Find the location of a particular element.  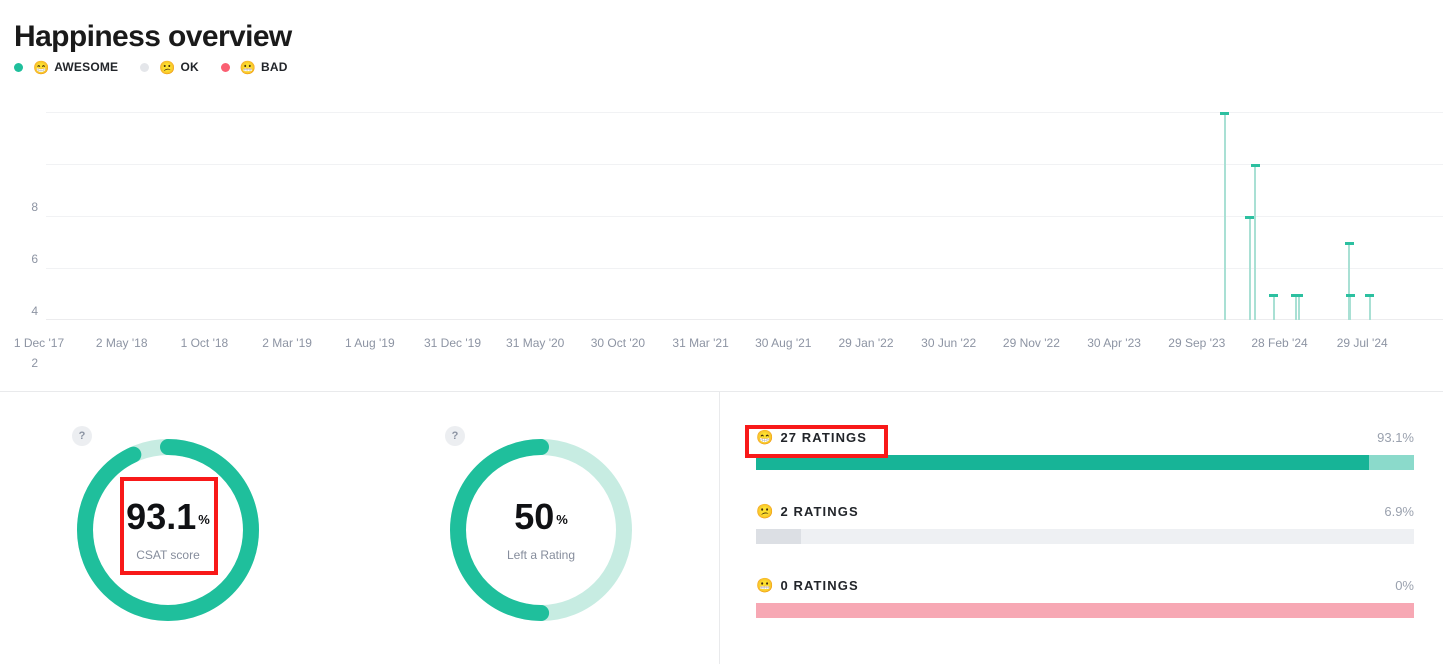

ok-progress-bar is located at coordinates (1085, 536).